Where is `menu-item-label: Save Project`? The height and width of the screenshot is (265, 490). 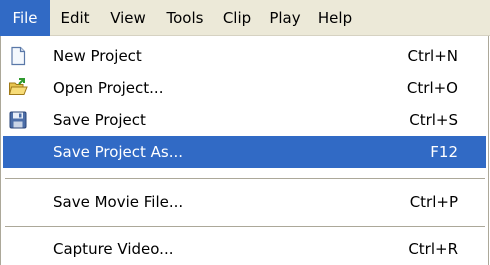 menu-item-label: Save Project is located at coordinates (99, 120).